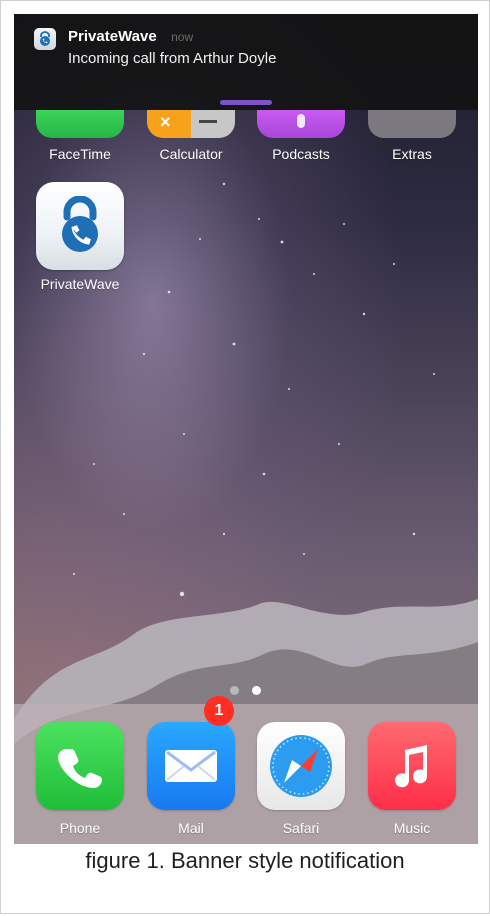 Image resolution: width=490 pixels, height=916 pixels. I want to click on banner-time: now, so click(182, 37).